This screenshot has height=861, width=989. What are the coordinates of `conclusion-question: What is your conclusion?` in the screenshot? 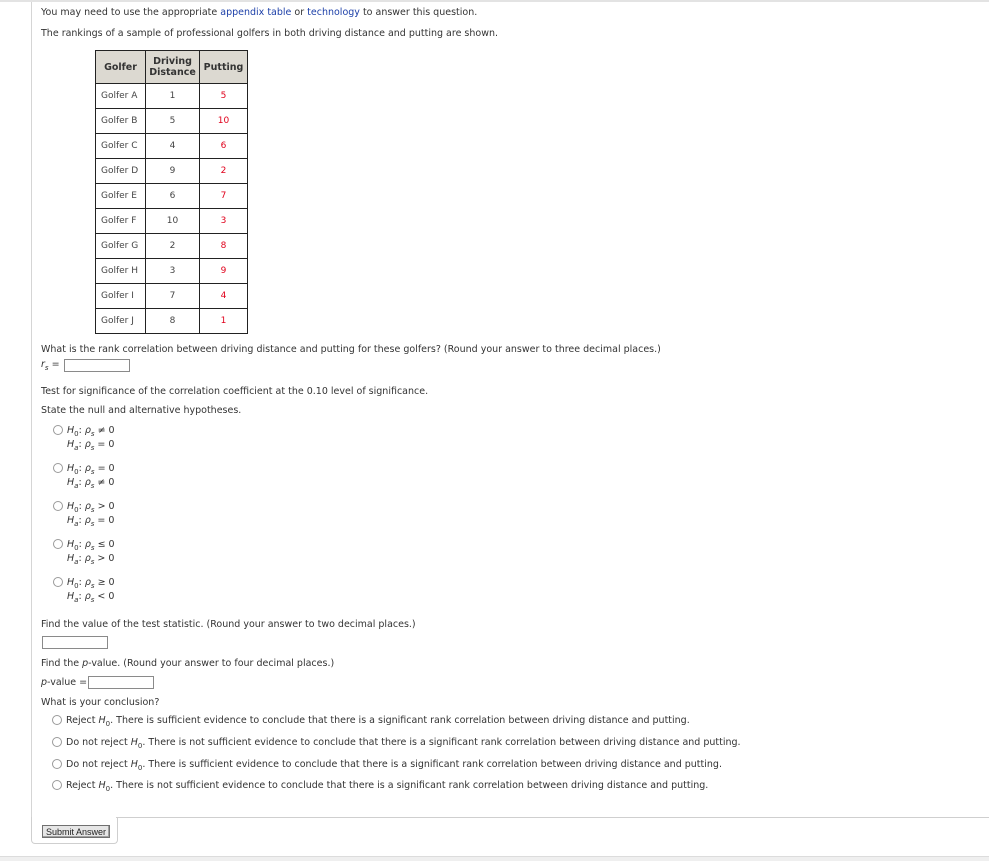 It's located at (100, 702).